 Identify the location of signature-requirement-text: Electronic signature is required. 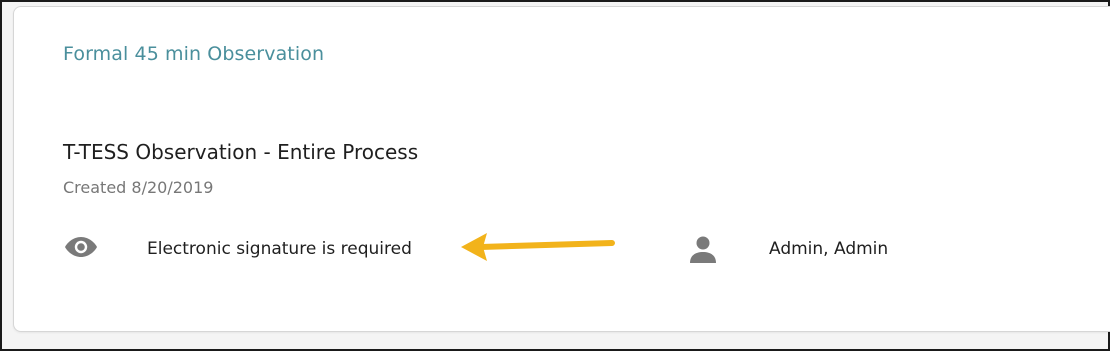
(279, 249).